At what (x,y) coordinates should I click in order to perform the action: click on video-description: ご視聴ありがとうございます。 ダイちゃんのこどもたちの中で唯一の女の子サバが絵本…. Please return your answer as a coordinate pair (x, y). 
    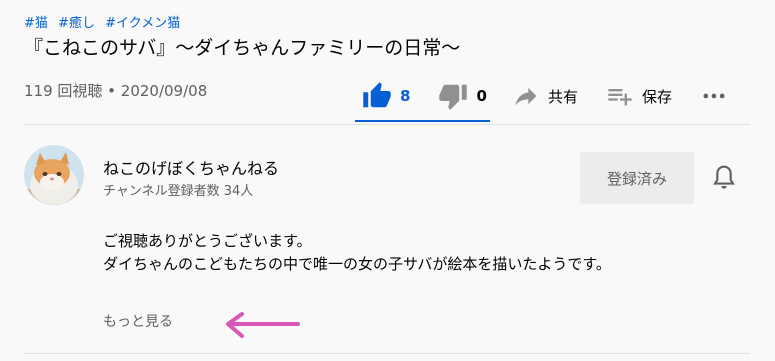
    Looking at the image, I should click on (357, 253).